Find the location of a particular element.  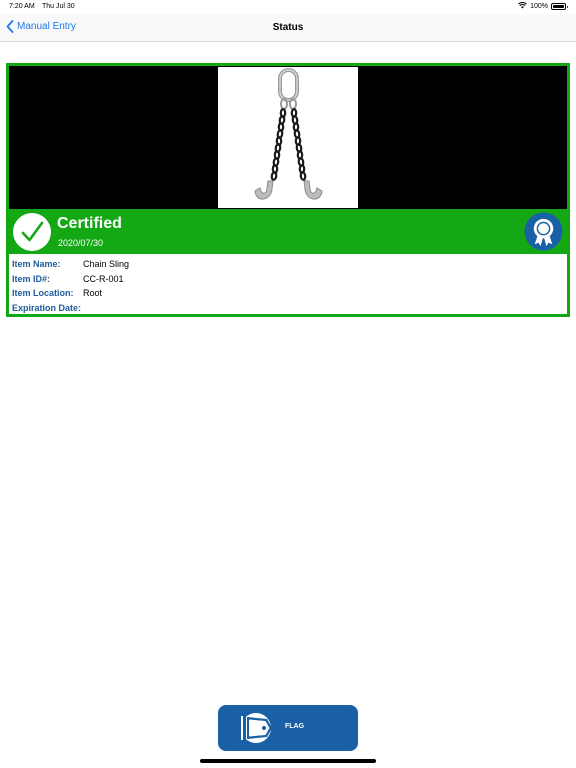

battery-fill is located at coordinates (558, 6).